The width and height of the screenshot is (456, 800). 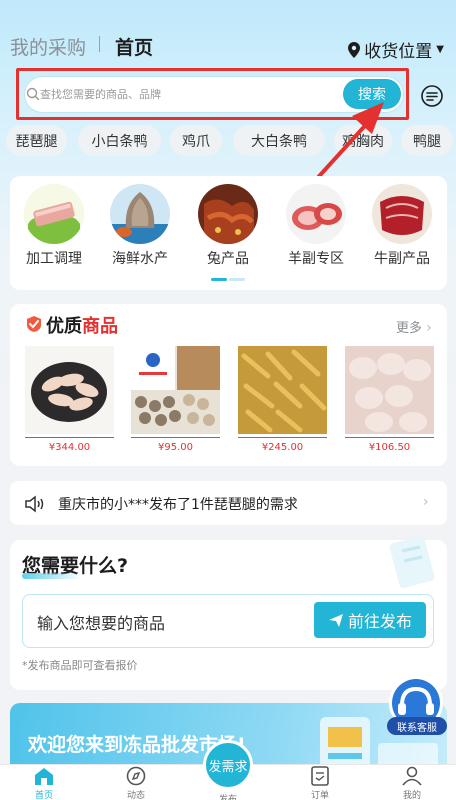 What do you see at coordinates (316, 259) in the screenshot?
I see `category-label: 羊副专区` at bounding box center [316, 259].